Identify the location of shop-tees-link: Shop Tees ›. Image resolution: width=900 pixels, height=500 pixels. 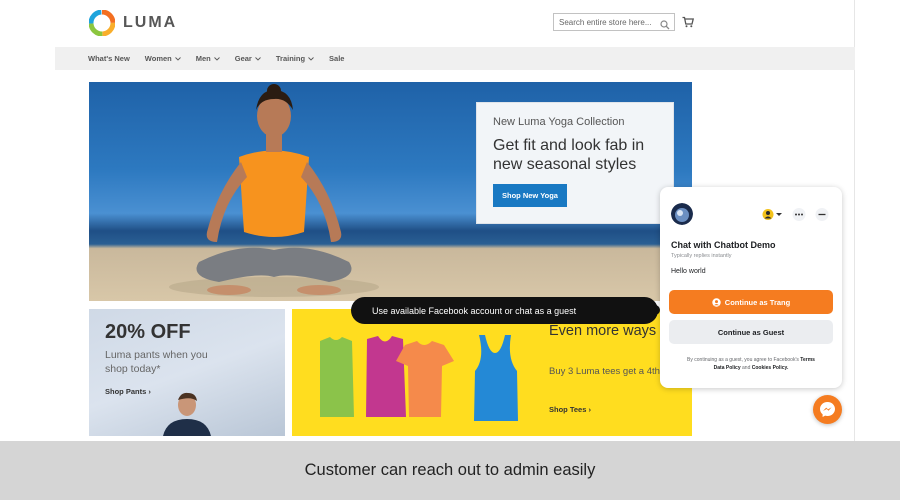
(570, 409).